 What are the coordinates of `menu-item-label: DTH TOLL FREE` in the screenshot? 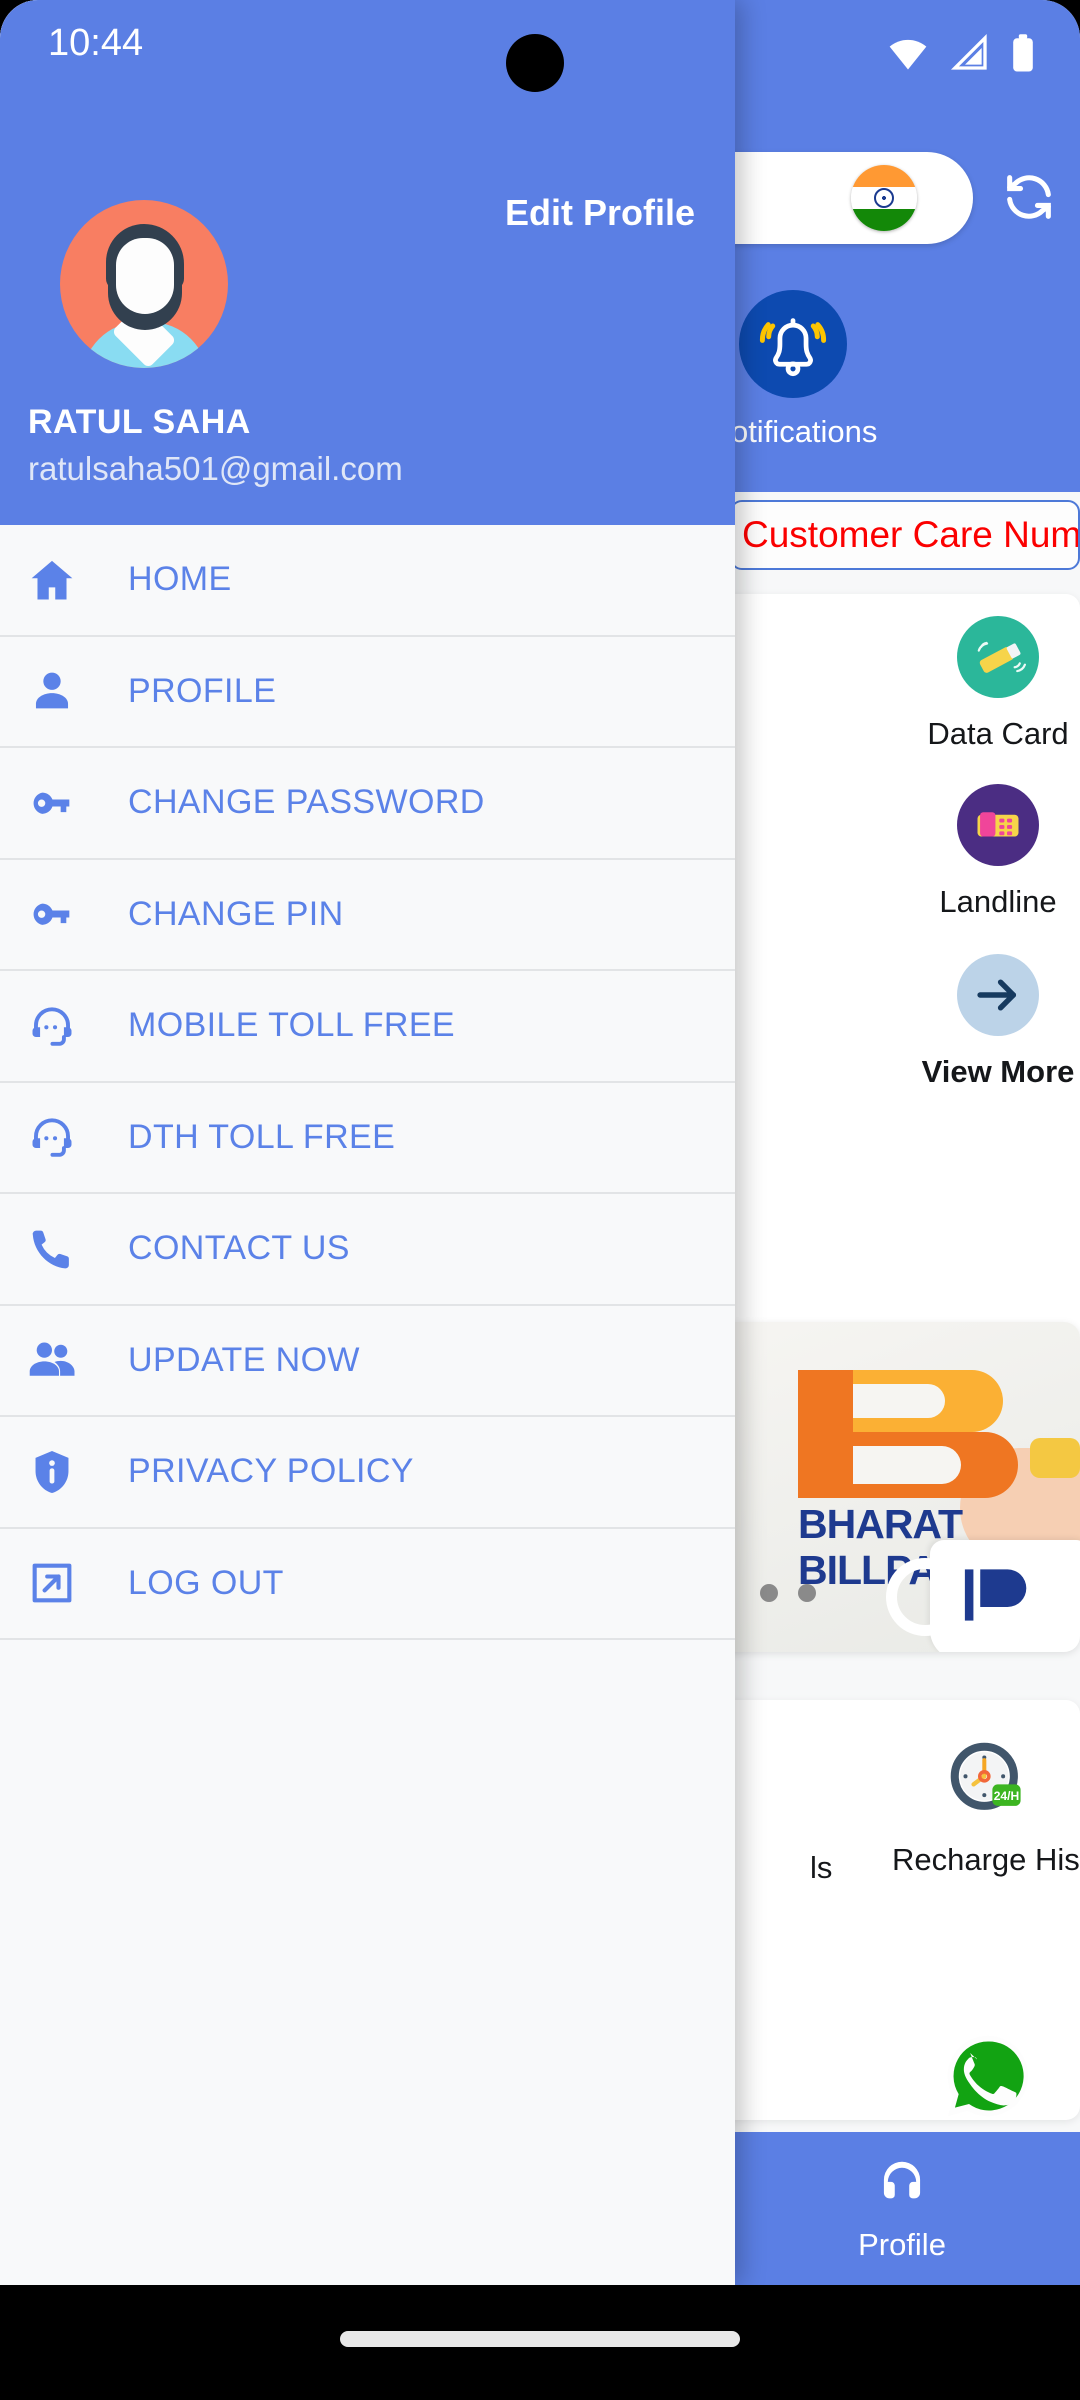 It's located at (262, 1136).